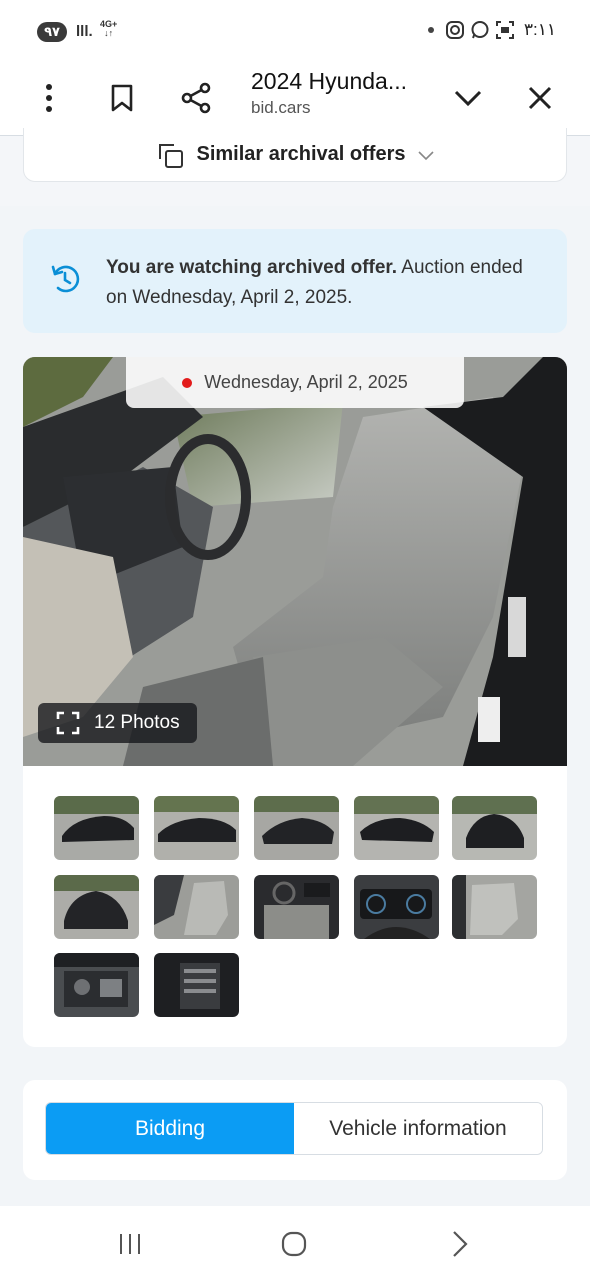 The width and height of the screenshot is (590, 1280). I want to click on menu-dots-icon, so click(49, 98).